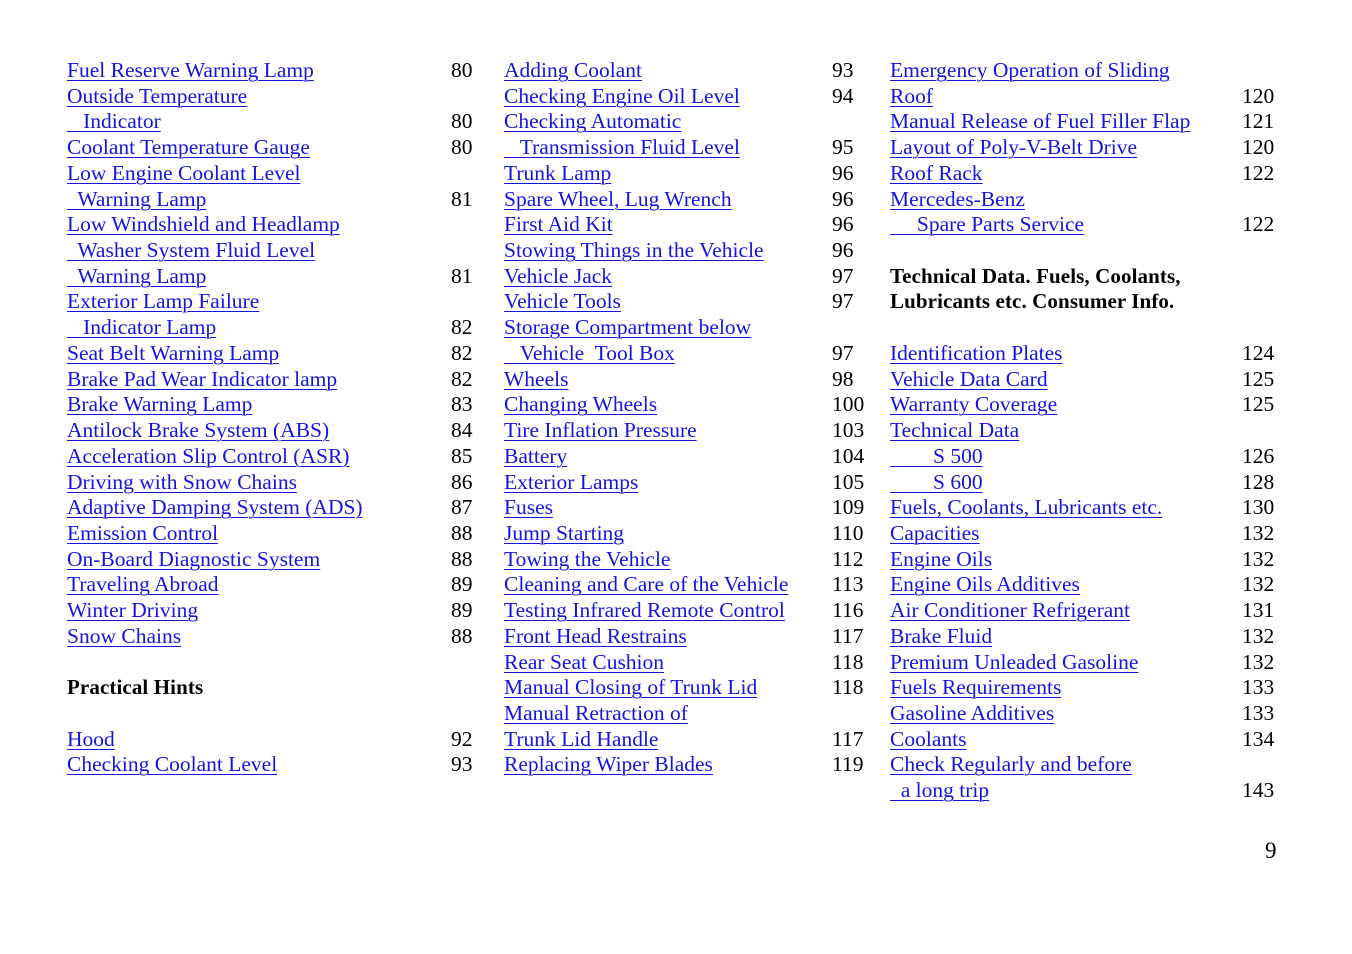 The height and width of the screenshot is (954, 1352). What do you see at coordinates (157, 97) in the screenshot?
I see `toc-entry-link: Outside Temperature` at bounding box center [157, 97].